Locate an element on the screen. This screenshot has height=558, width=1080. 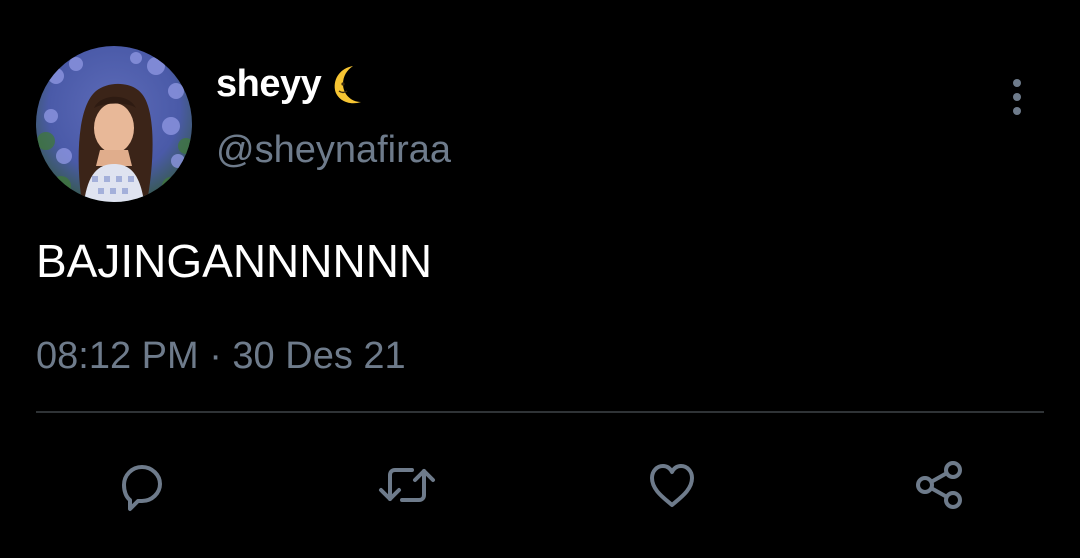
avatar-image is located at coordinates (114, 124).